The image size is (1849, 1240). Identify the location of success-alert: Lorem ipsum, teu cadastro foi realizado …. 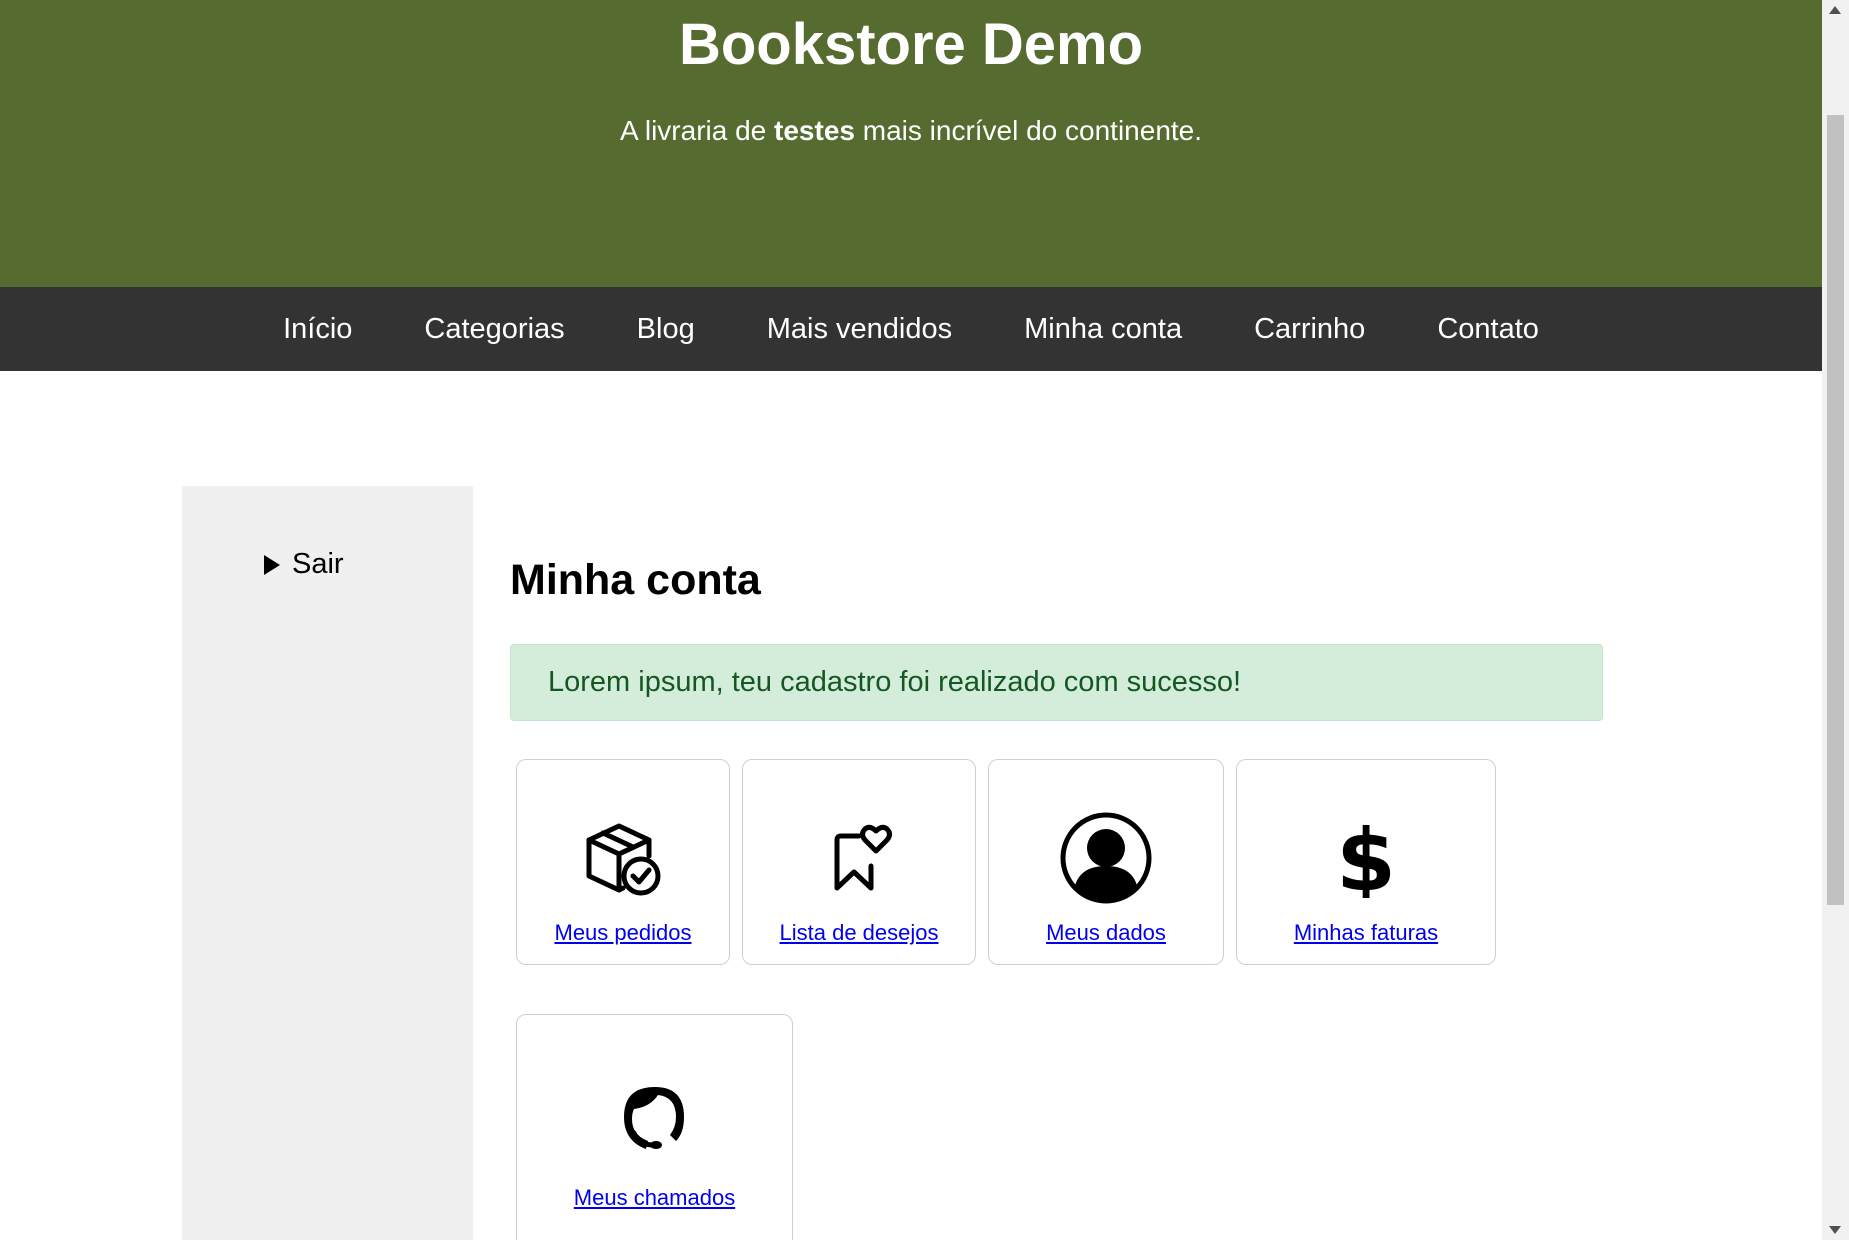
(1056, 682).